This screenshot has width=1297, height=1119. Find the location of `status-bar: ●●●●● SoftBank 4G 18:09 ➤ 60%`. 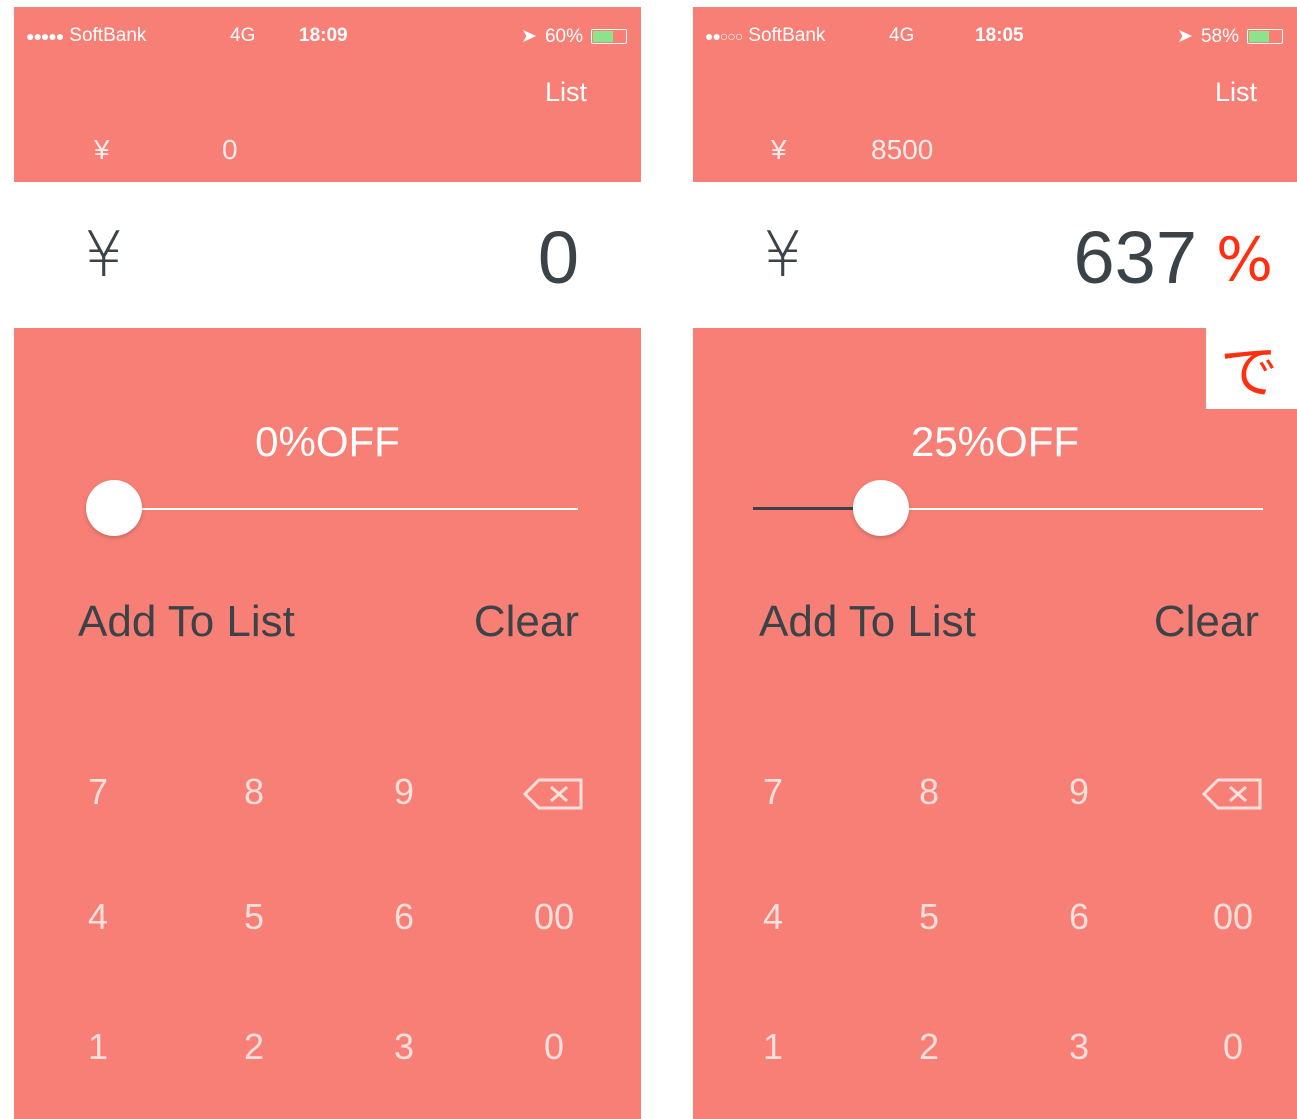

status-bar: ●●●●● SoftBank 4G 18:09 ➤ 60% is located at coordinates (327, 33).